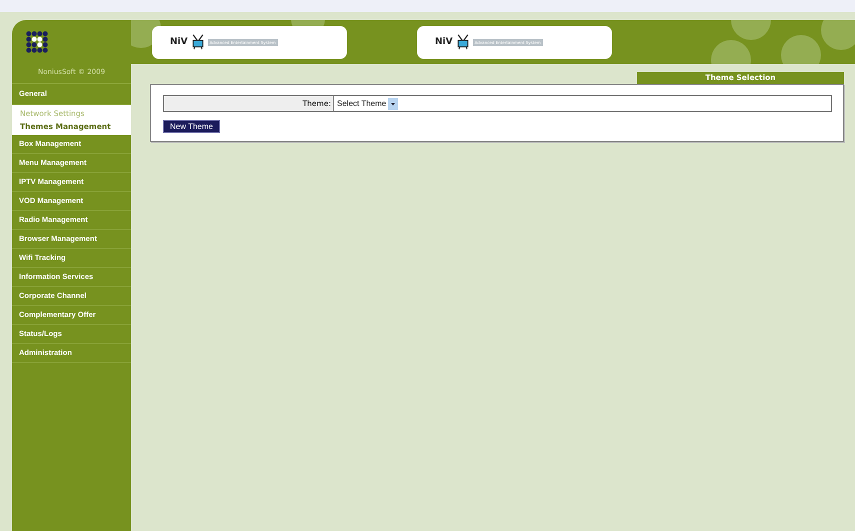 The height and width of the screenshot is (531, 855). What do you see at coordinates (367, 104) in the screenshot?
I see `theme-dropdown: Select Theme` at bounding box center [367, 104].